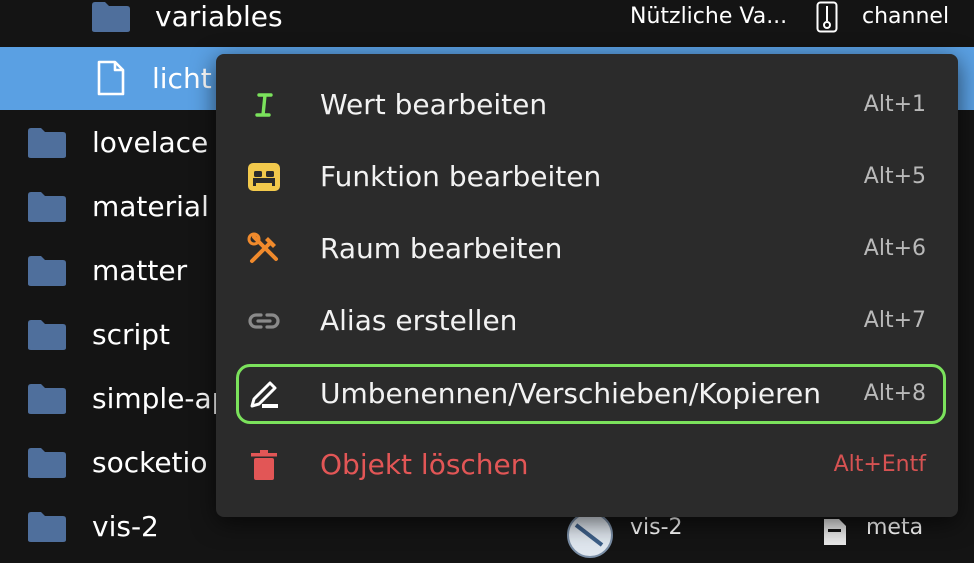 This screenshot has height=563, width=974. Describe the element at coordinates (264, 465) in the screenshot. I see `trash-icon` at that location.